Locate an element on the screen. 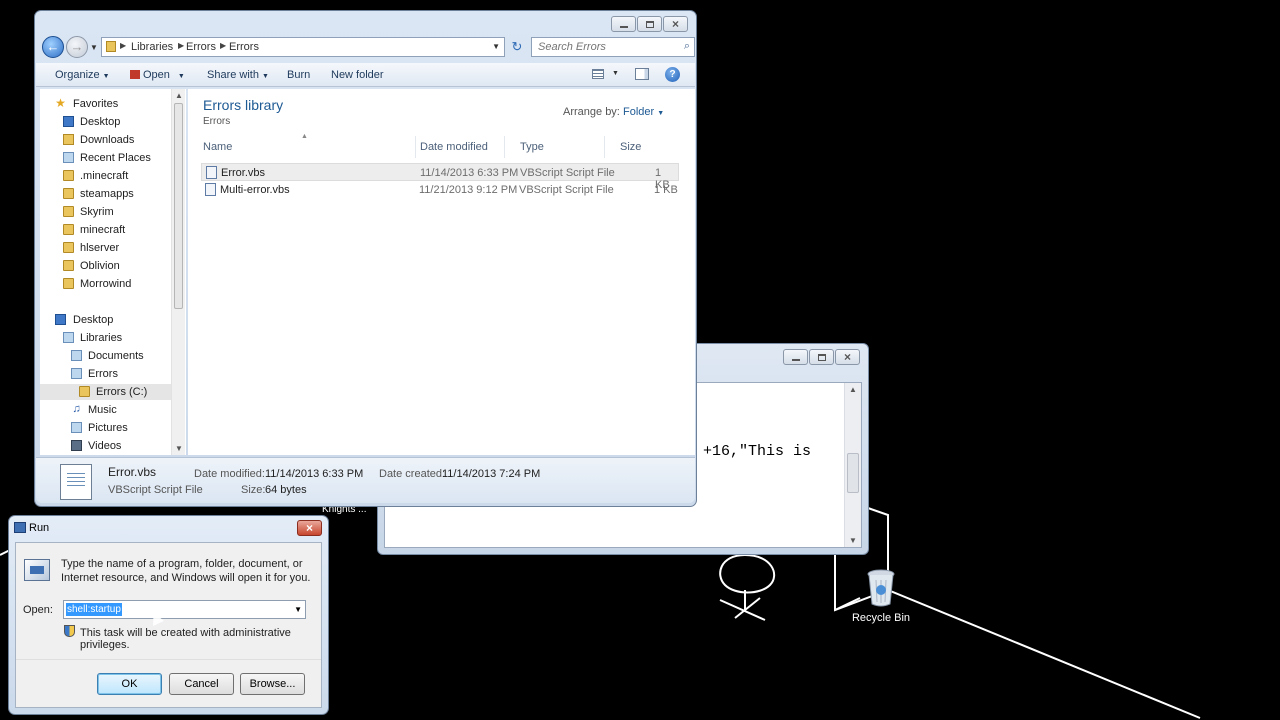  notepad-scrollbar: ▲ ▼ is located at coordinates (852, 465).